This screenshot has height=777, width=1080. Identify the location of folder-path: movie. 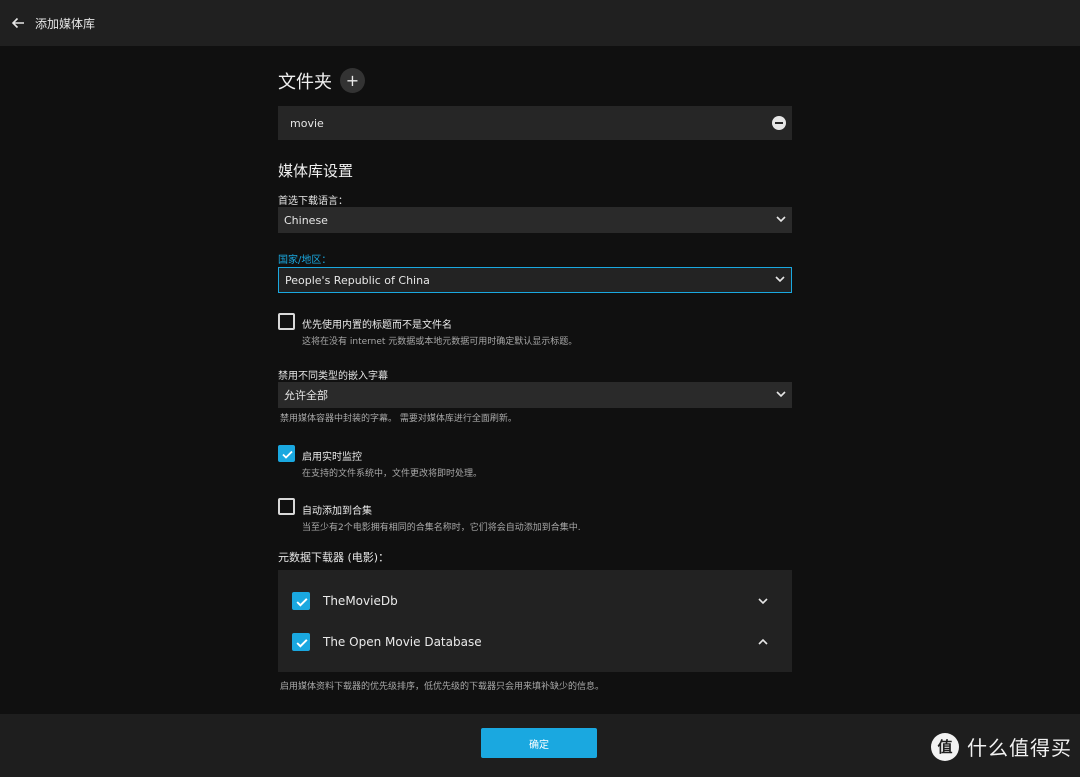
(307, 123).